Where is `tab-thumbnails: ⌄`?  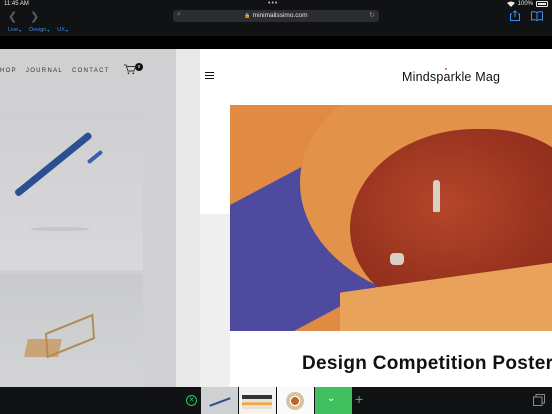 tab-thumbnails: ⌄ is located at coordinates (277, 400).